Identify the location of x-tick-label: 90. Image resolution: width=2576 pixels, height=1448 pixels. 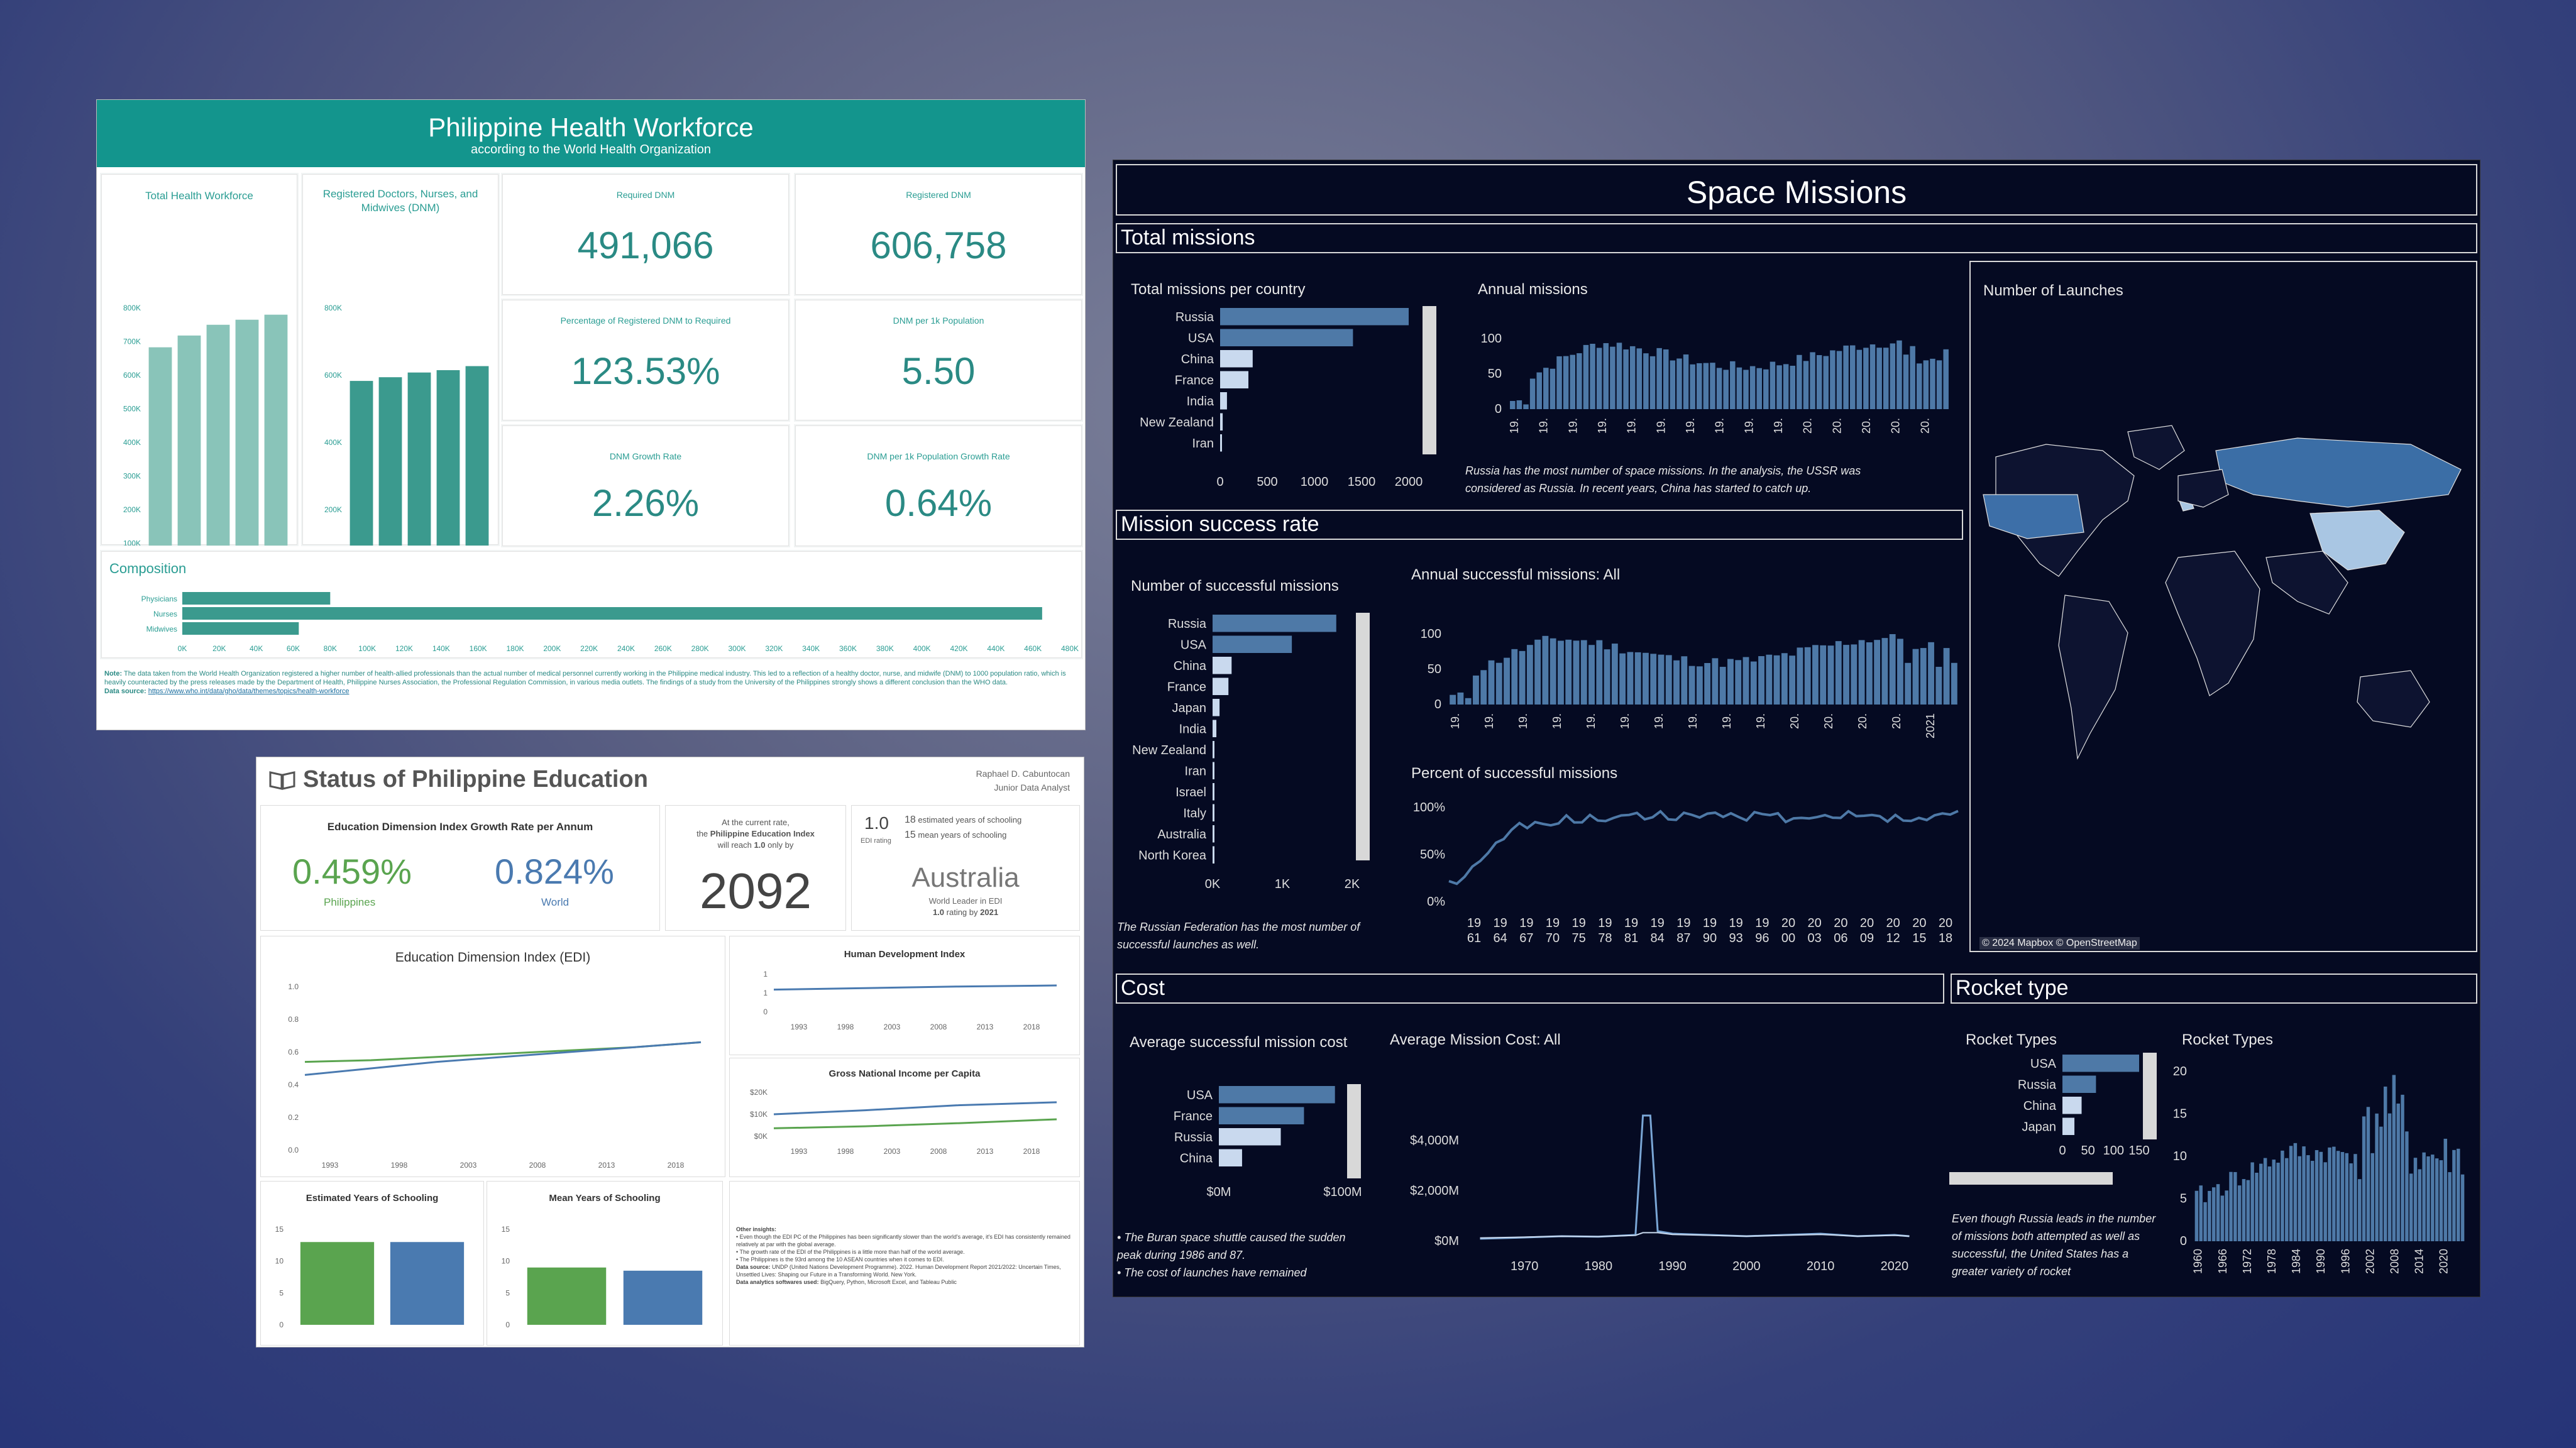
(1710, 938).